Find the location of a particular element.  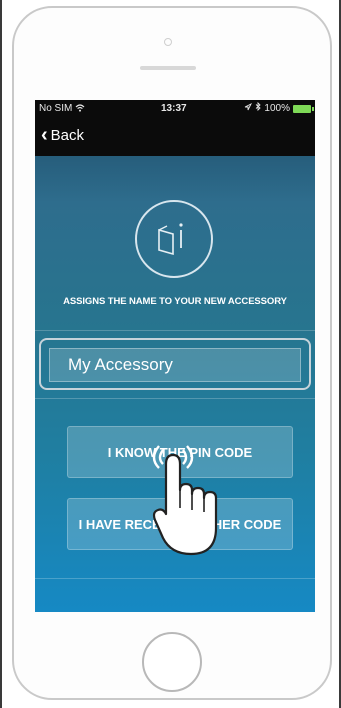

back-label: Back is located at coordinates (67, 135).